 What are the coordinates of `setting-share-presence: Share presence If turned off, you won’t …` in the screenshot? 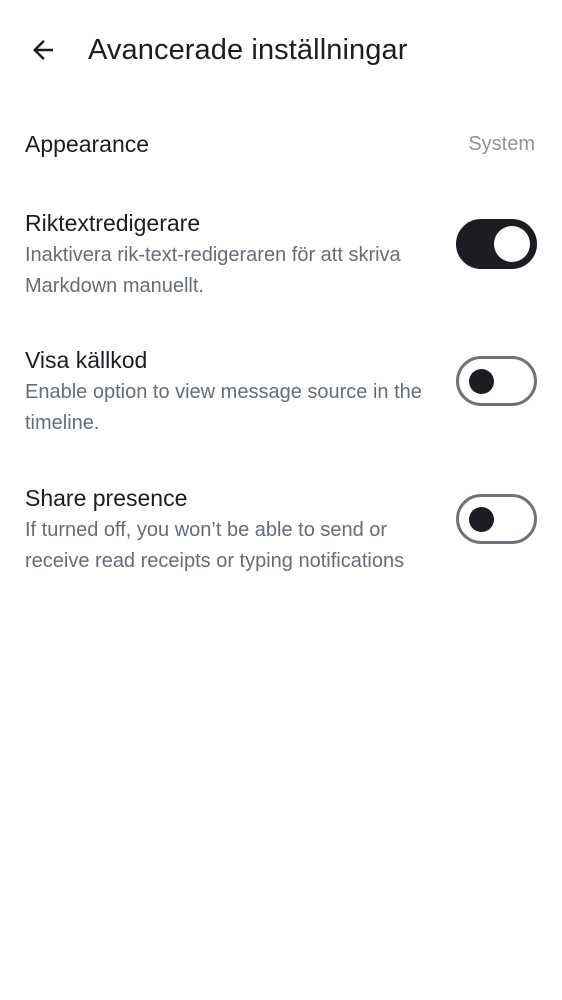 It's located at (281, 545).